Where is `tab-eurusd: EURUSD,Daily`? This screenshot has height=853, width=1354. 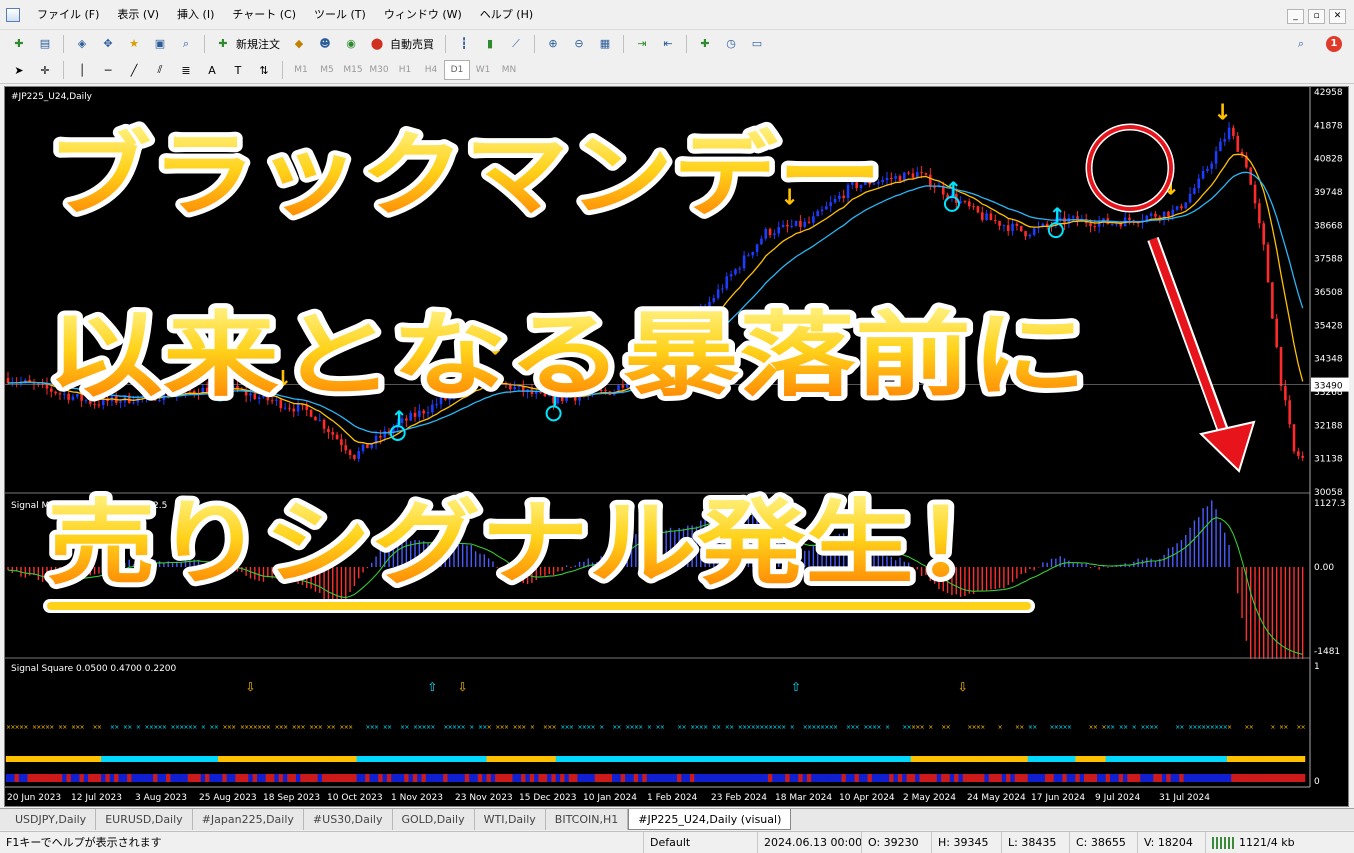 tab-eurusd: EURUSD,Daily is located at coordinates (144, 819).